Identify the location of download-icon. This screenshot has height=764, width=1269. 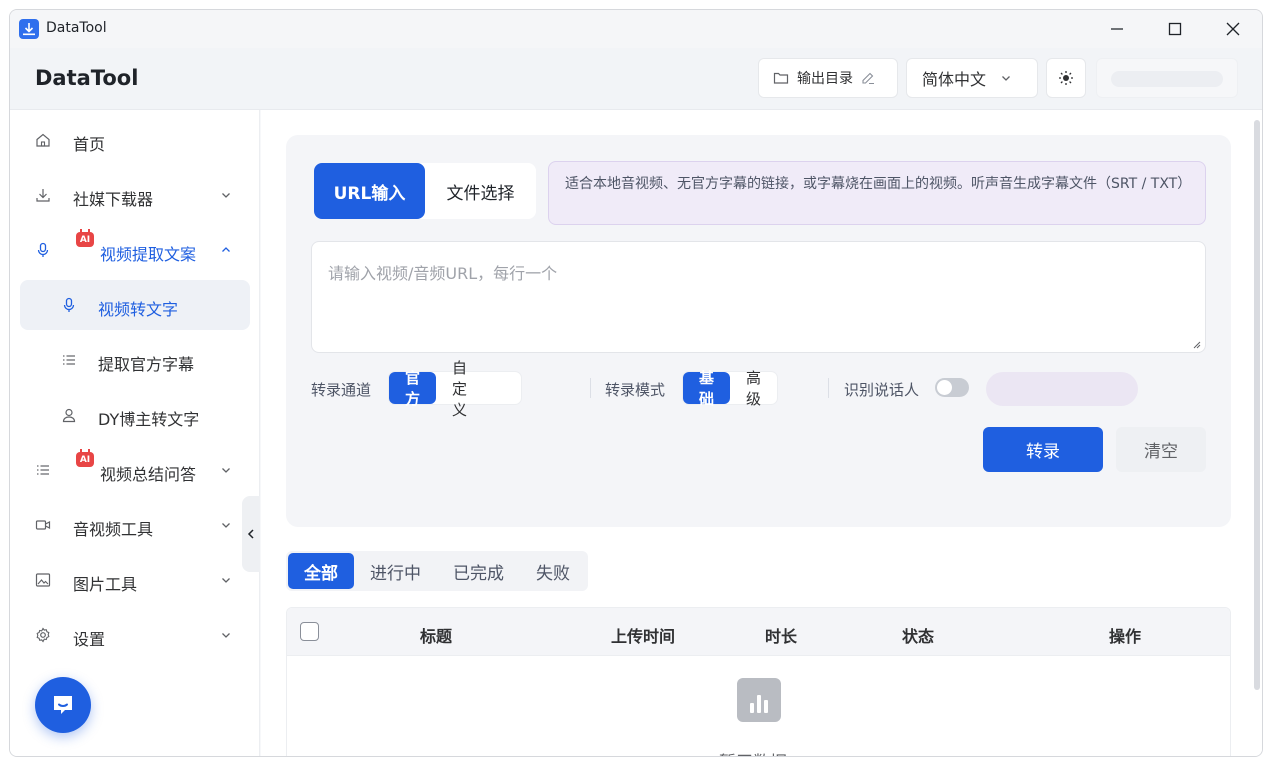
(43, 195).